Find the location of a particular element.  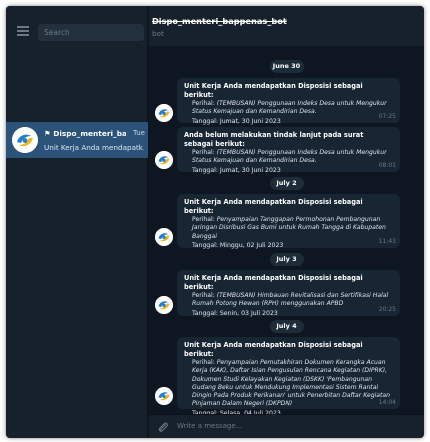

date-separator: July 2 is located at coordinates (286, 183).